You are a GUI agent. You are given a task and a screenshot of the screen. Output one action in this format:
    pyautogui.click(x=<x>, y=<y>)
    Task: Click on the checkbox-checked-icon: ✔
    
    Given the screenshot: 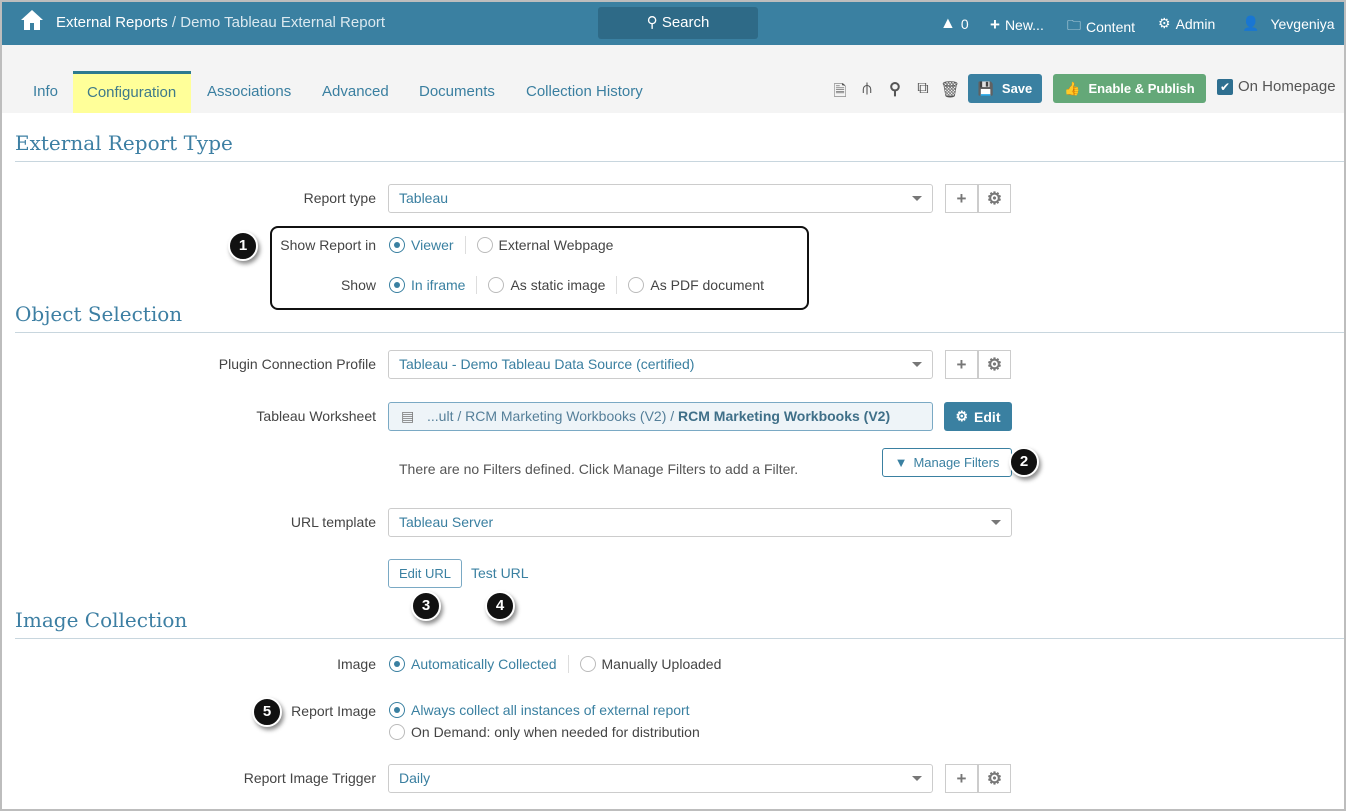 What is the action you would take?
    pyautogui.click(x=1225, y=86)
    